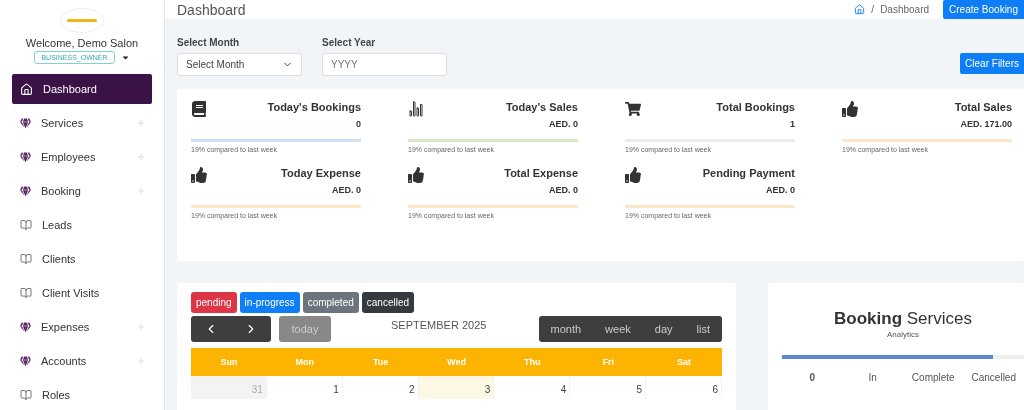 The image size is (1024, 410). Describe the element at coordinates (986, 124) in the screenshot. I see `stat-value: AED. 171.00` at that location.